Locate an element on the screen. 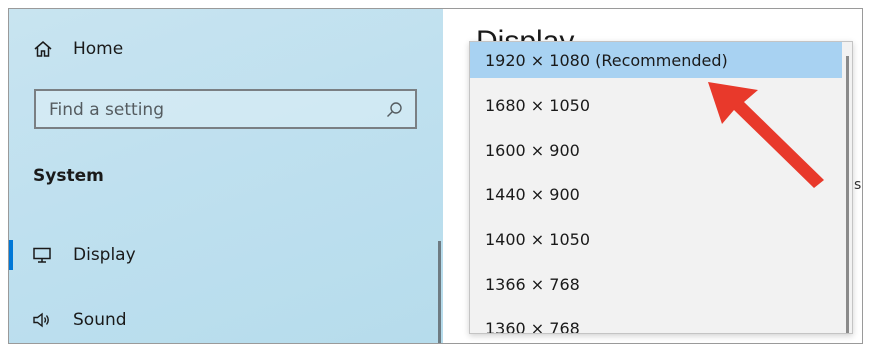 The height and width of the screenshot is (349, 870). resolution-option: 1440 × 900 is located at coordinates (656, 194).